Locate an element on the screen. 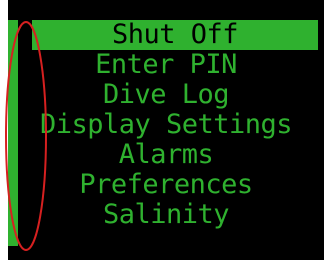  menu-item-salinity: Salinity is located at coordinates (166, 215).